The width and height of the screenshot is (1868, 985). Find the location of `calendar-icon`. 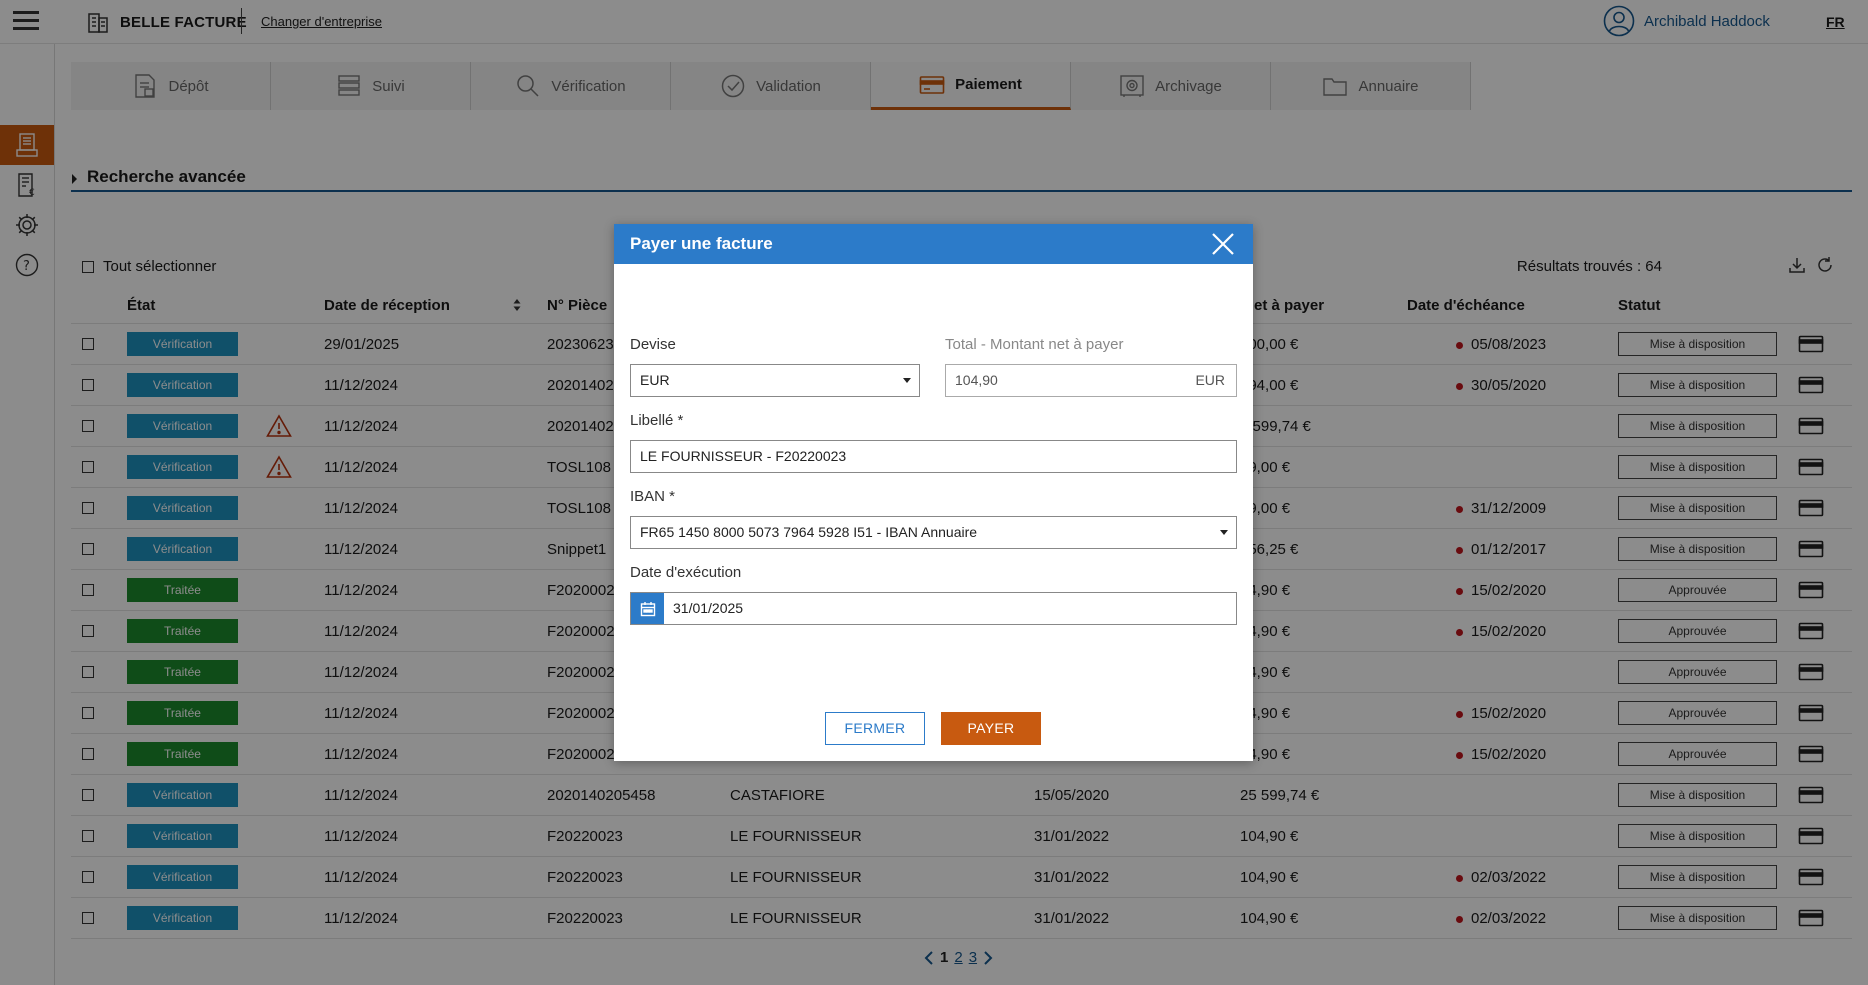

calendar-icon is located at coordinates (647, 608).